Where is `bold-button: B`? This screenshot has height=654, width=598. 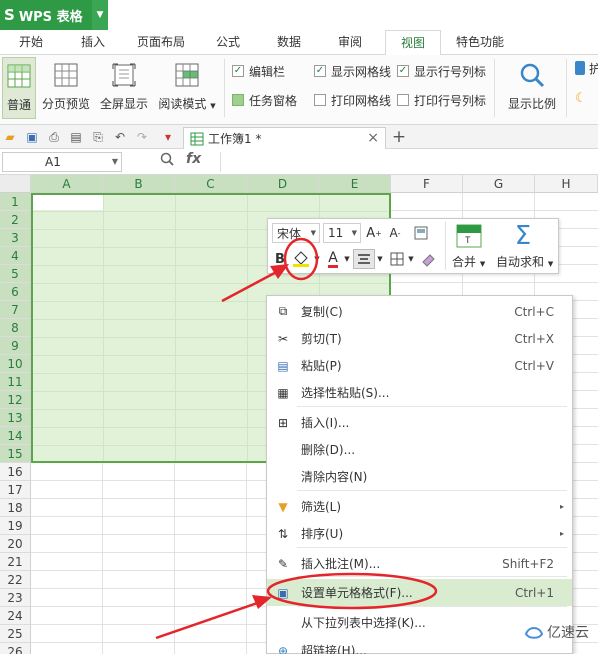 bold-button: B is located at coordinates (280, 259).